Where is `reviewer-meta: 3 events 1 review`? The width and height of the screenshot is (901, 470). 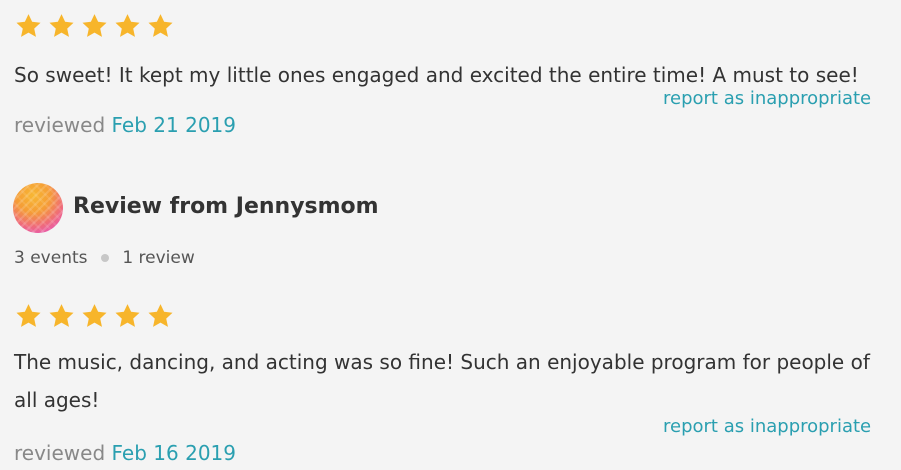 reviewer-meta: 3 events 1 review is located at coordinates (104, 258).